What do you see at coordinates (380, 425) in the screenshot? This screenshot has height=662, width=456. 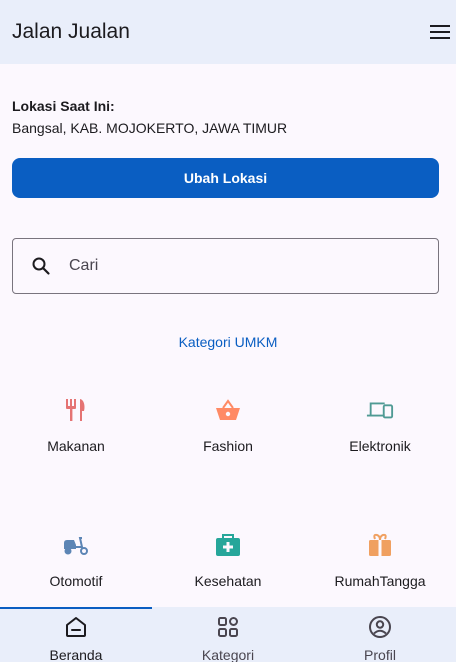 I see `category-elektronik: Elektronik` at bounding box center [380, 425].